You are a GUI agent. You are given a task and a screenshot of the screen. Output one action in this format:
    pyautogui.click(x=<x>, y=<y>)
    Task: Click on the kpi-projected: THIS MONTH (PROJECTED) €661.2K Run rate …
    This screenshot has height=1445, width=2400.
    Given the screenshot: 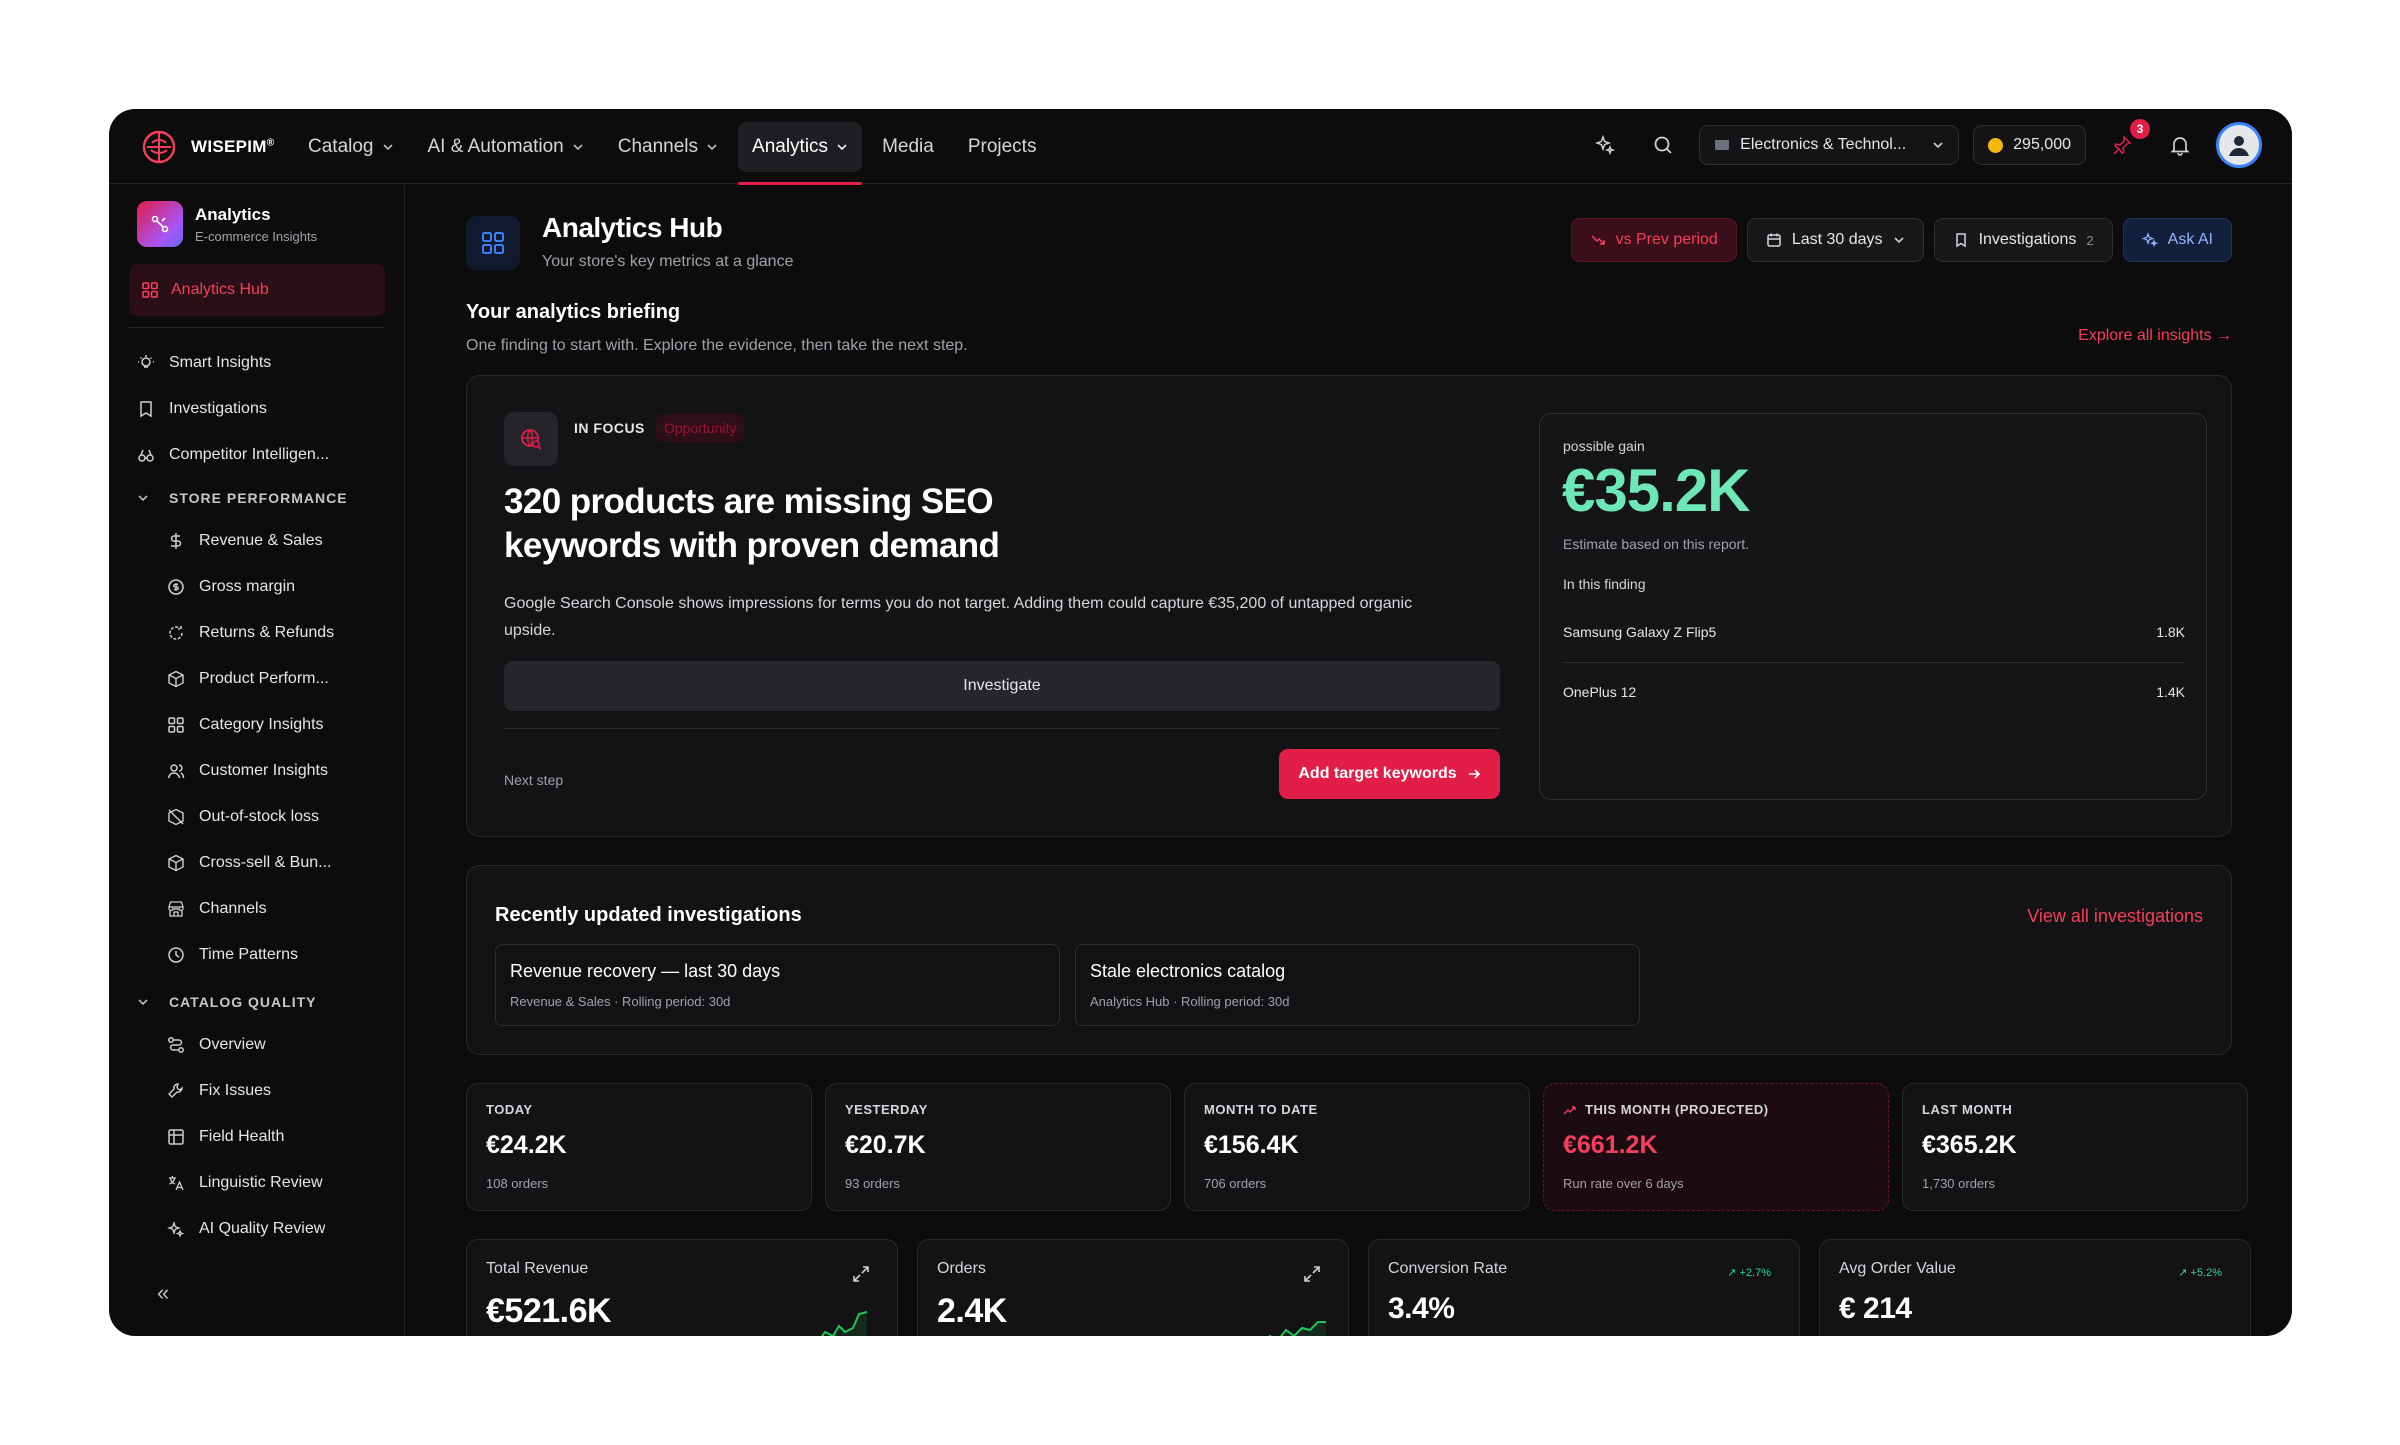 What is the action you would take?
    pyautogui.click(x=1716, y=1147)
    